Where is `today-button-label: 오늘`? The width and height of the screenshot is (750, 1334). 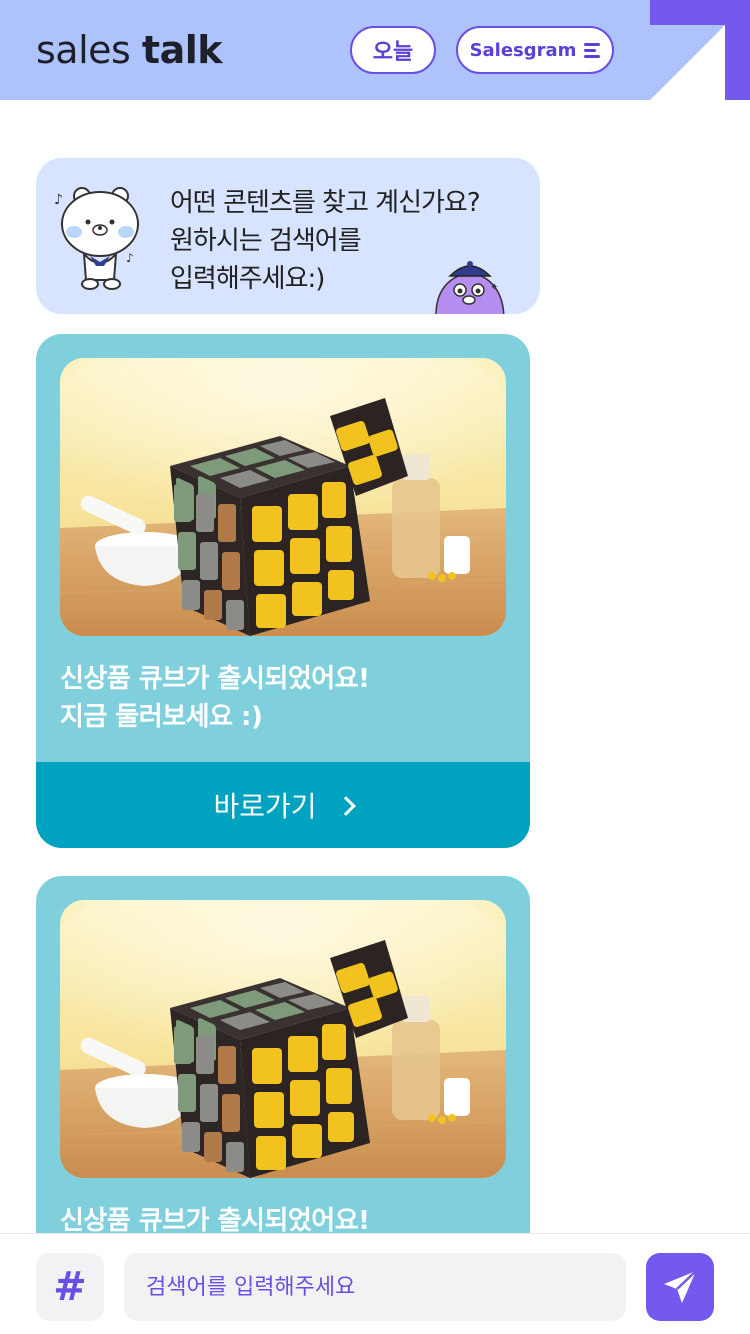 today-button-label: 오늘 is located at coordinates (393, 52).